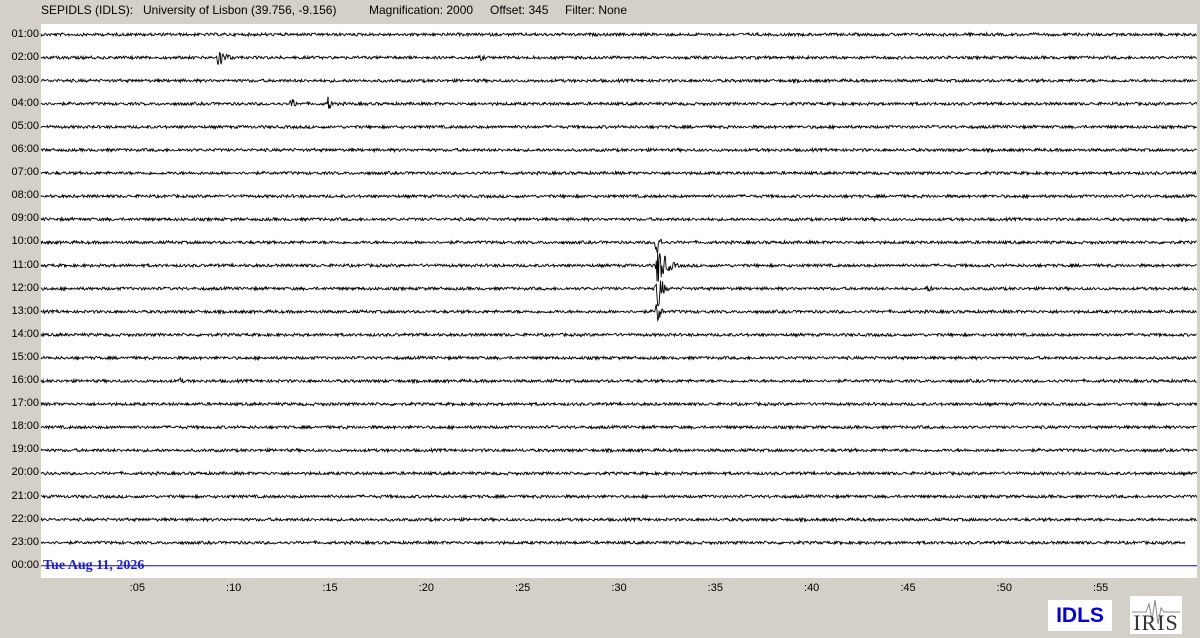 The image size is (1200, 638). I want to click on x-tick-label: :30, so click(619, 588).